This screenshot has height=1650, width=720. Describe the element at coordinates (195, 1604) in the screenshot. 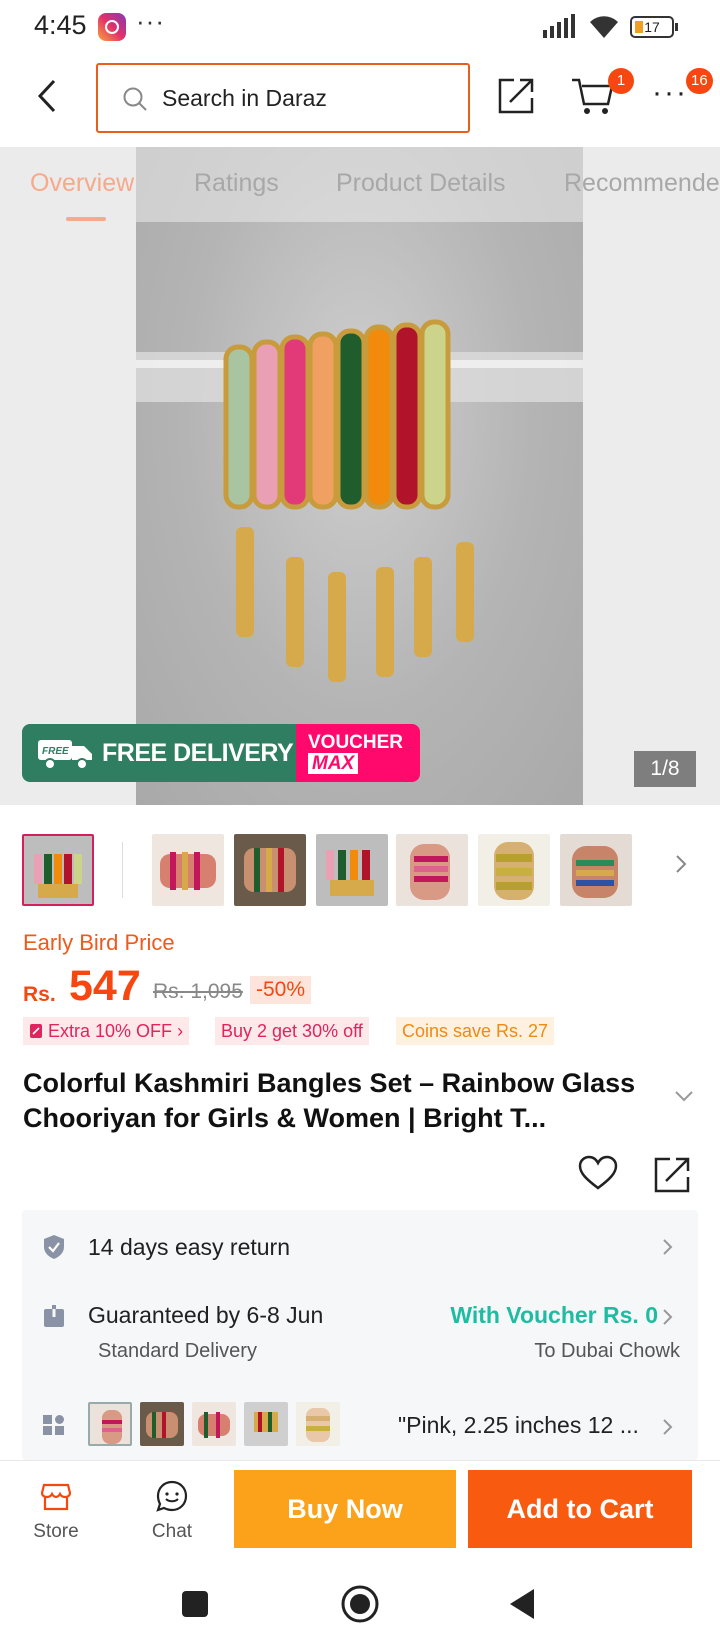

I see `recent-apps-icon` at that location.